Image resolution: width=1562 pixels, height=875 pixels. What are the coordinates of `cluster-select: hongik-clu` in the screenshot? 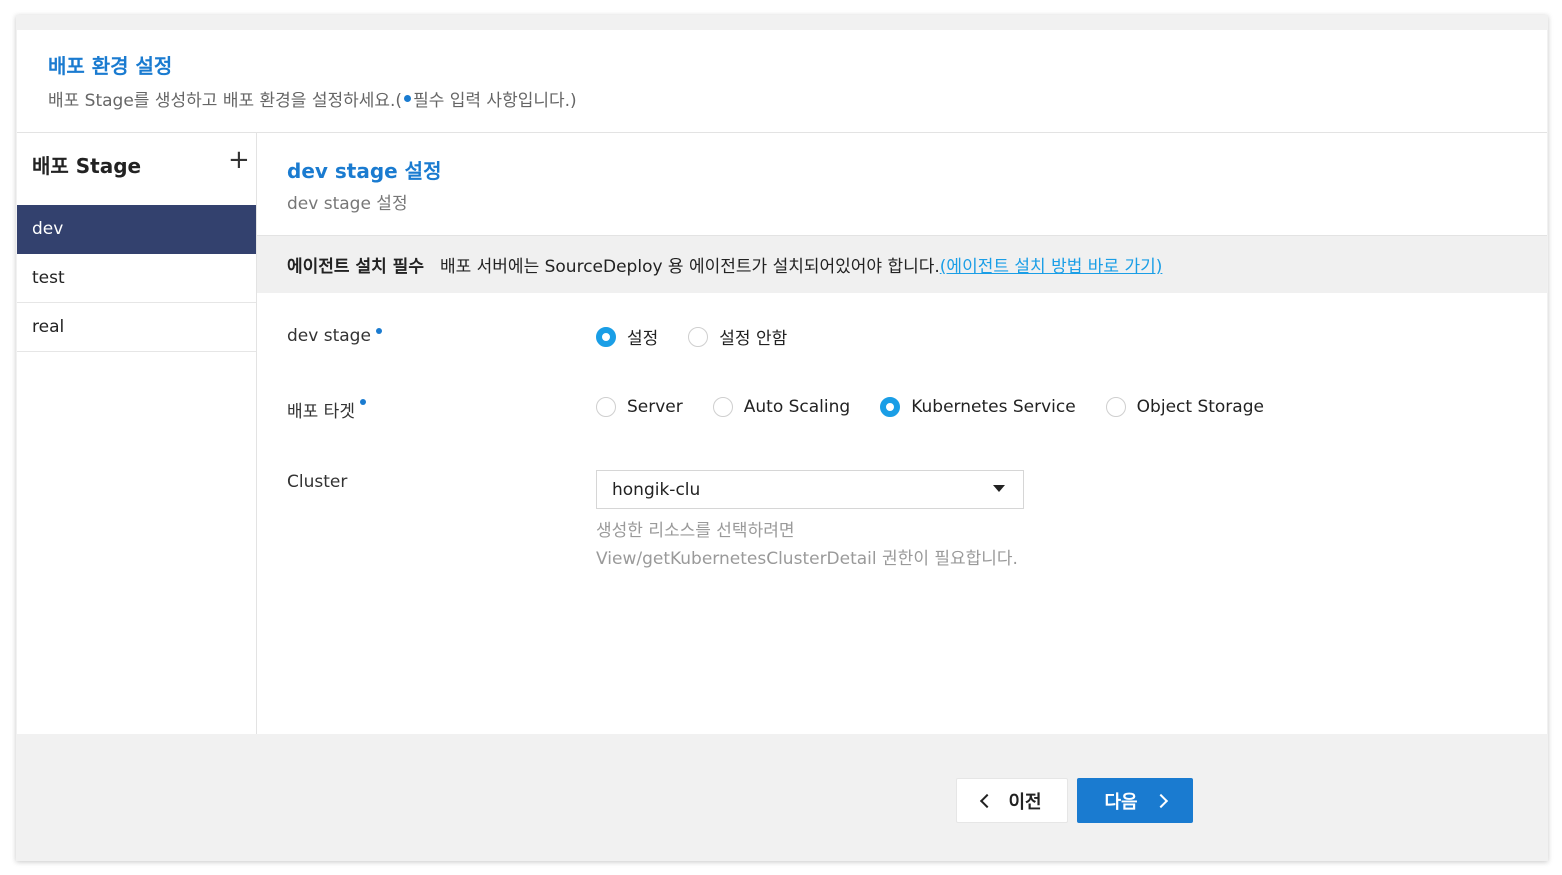 It's located at (810, 489).